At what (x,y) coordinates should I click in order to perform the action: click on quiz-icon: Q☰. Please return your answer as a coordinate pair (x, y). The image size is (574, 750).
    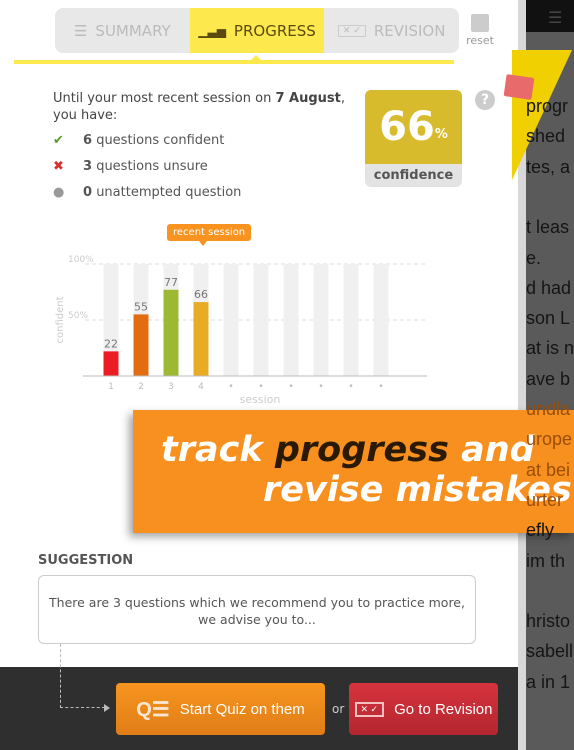
    Looking at the image, I should click on (153, 709).